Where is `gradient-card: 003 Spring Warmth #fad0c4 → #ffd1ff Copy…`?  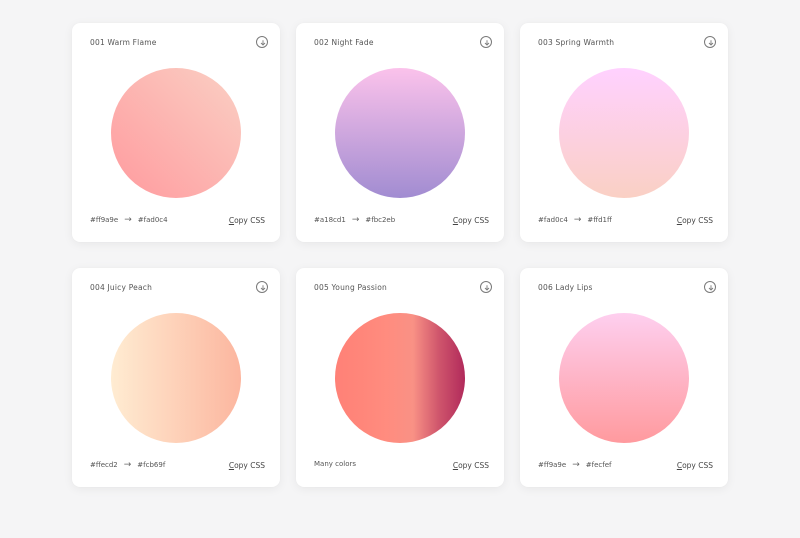
gradient-card: 003 Spring Warmth #fad0c4 → #ffd1ff Copy… is located at coordinates (624, 132).